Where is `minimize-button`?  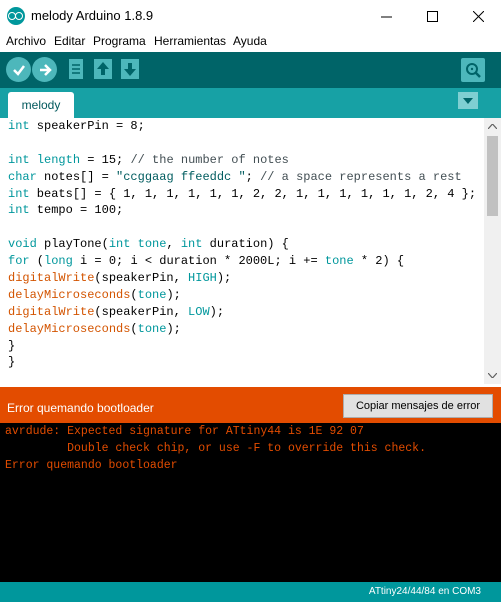
minimize-button is located at coordinates (386, 16).